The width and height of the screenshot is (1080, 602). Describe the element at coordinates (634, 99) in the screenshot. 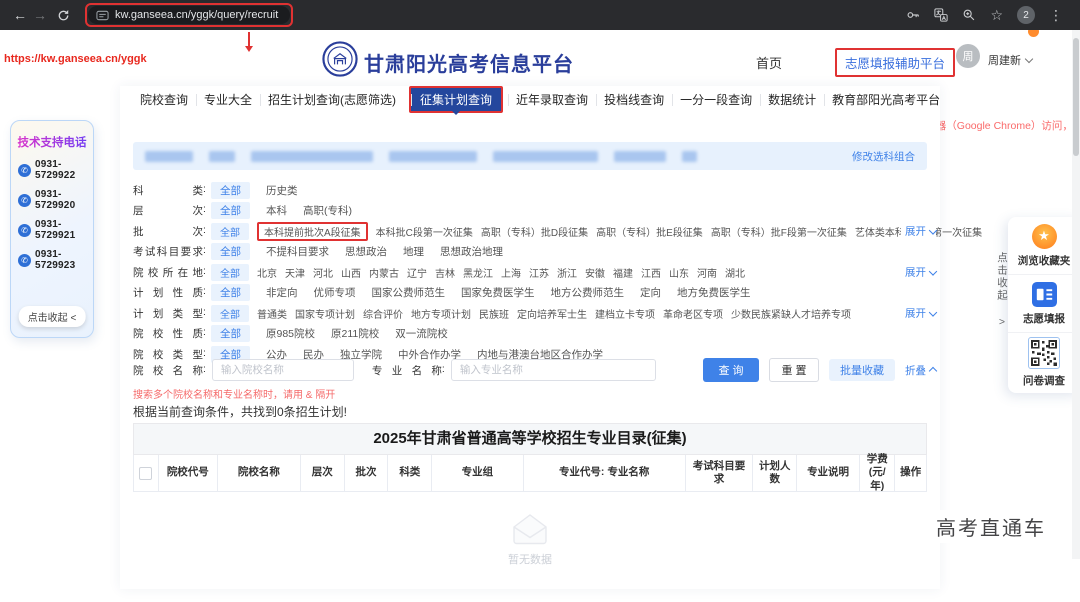

I see `nav-tab: 投档线查询` at that location.